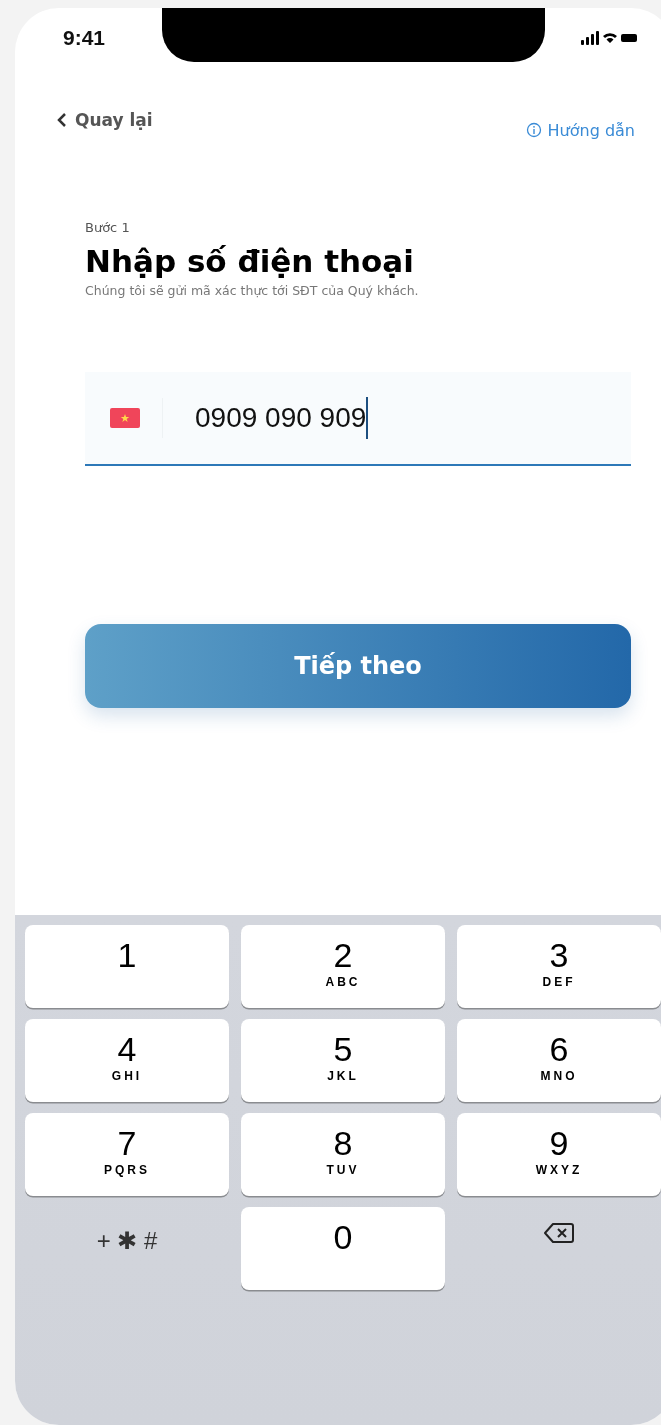 This screenshot has width=661, height=1425. Describe the element at coordinates (580, 130) in the screenshot. I see `help-link: Hướng dẫn` at that location.